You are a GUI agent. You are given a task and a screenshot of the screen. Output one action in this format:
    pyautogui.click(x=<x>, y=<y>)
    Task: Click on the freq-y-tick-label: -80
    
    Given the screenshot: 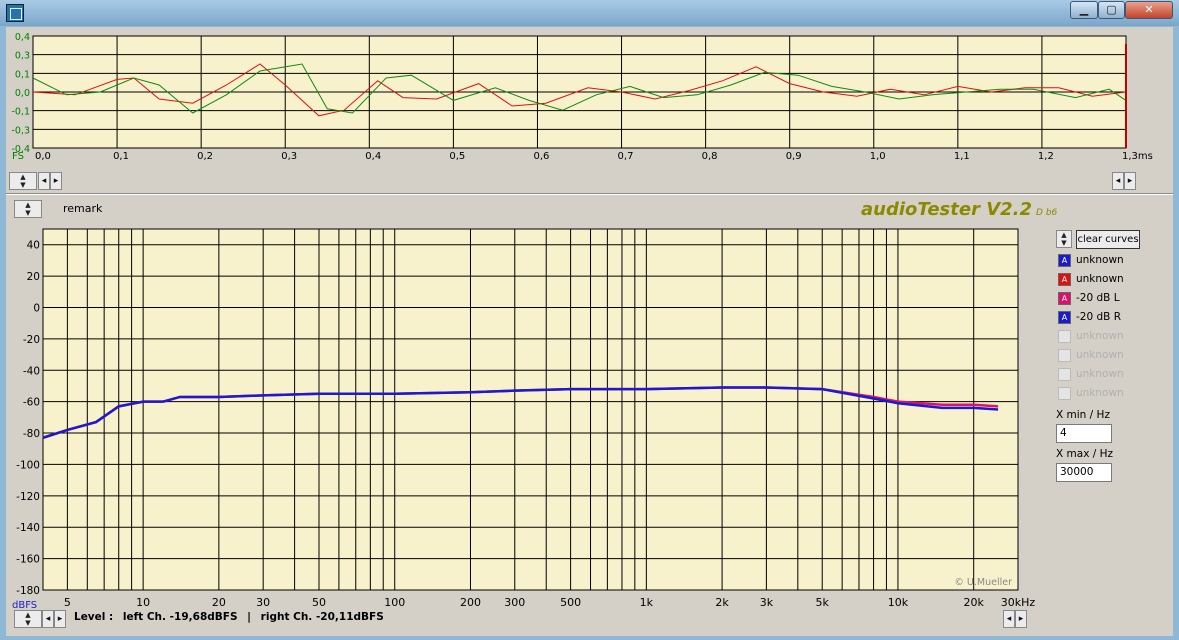 What is the action you would take?
    pyautogui.click(x=31, y=434)
    